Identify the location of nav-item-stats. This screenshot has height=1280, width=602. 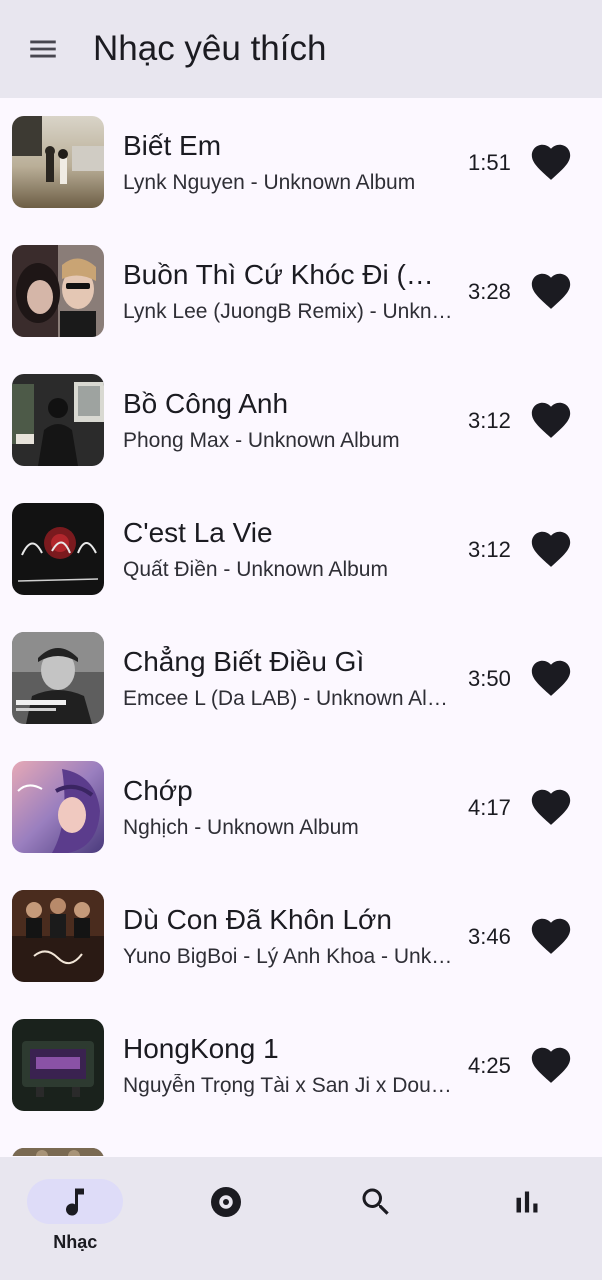
(527, 1218).